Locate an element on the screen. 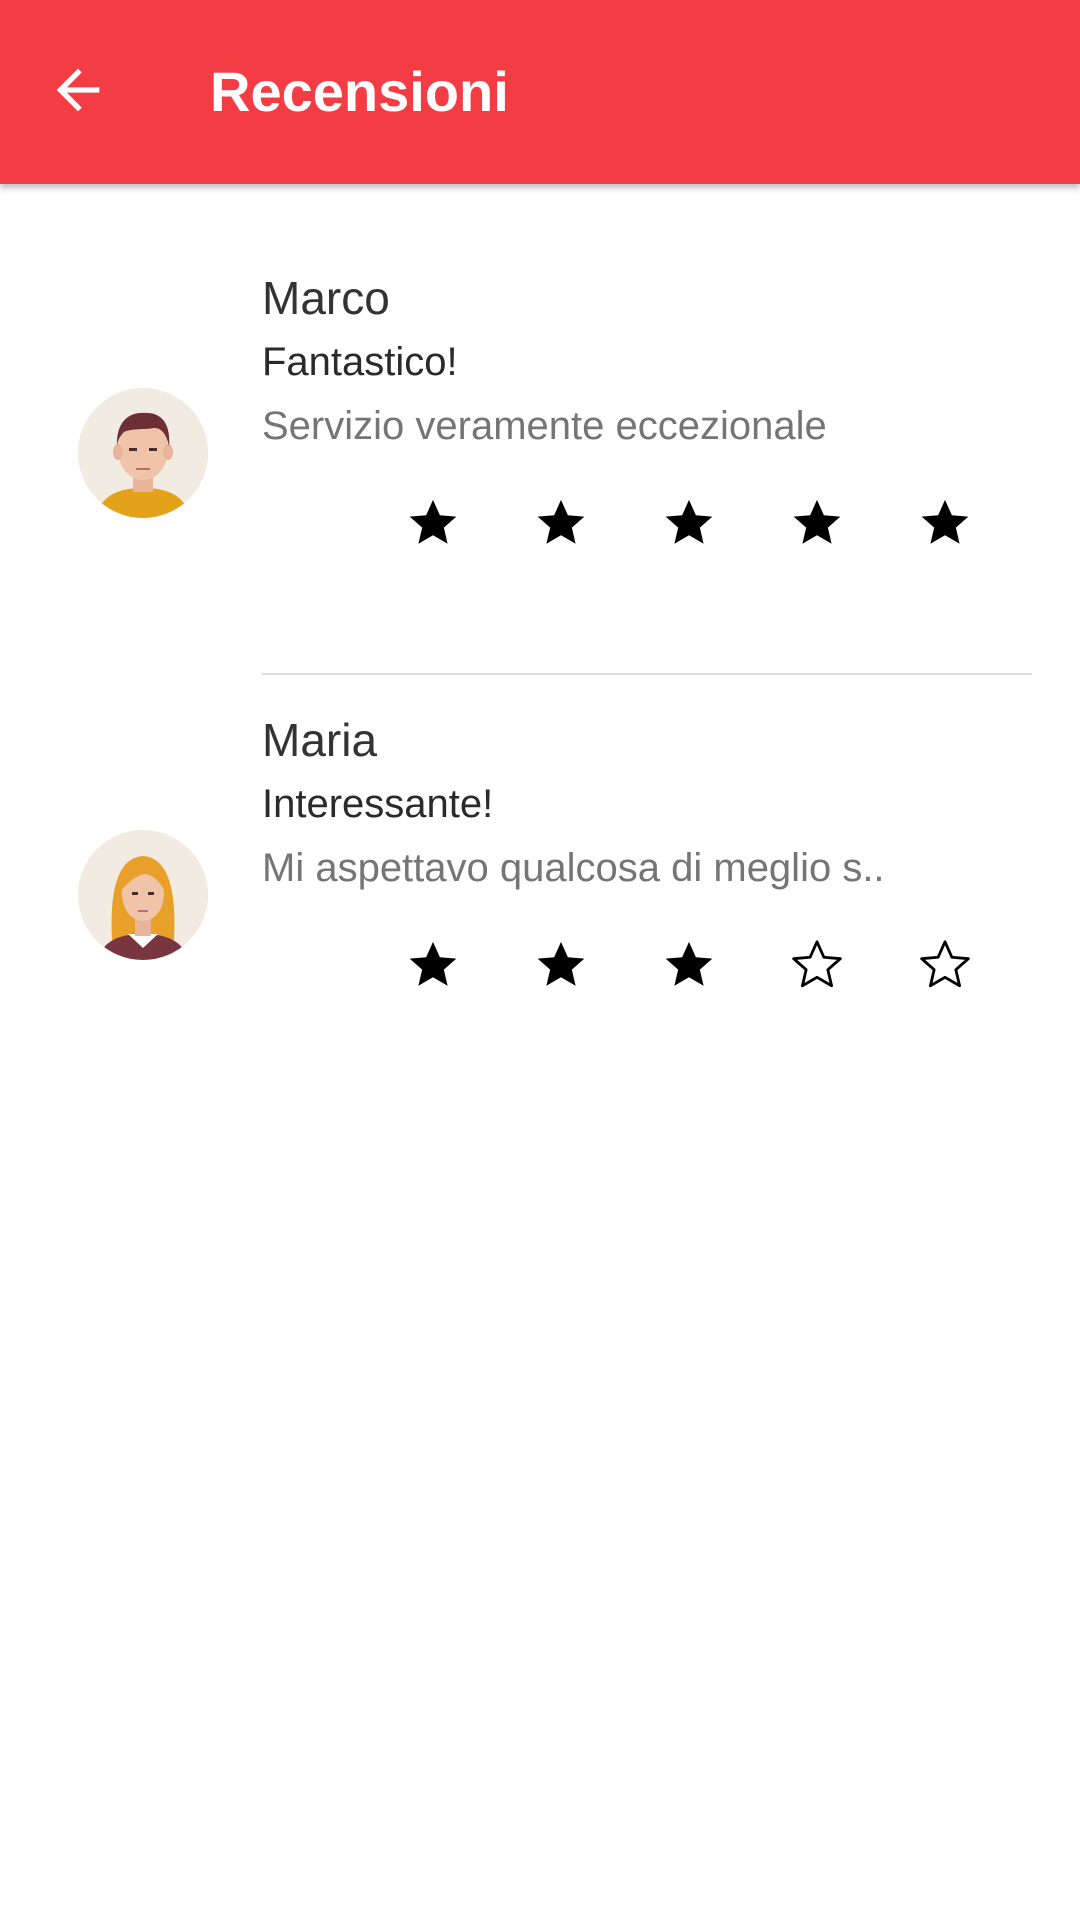  arrow-back-icon is located at coordinates (78, 90).